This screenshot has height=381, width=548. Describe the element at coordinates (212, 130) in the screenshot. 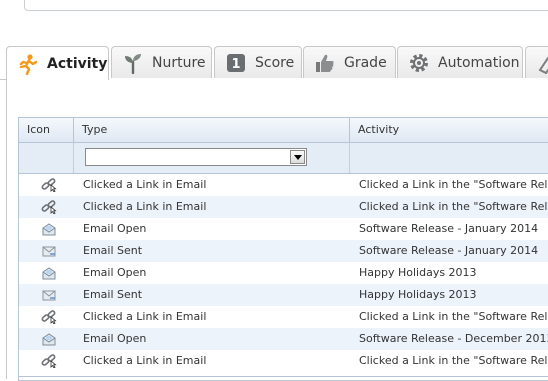

I see `column-header-type: Type` at that location.